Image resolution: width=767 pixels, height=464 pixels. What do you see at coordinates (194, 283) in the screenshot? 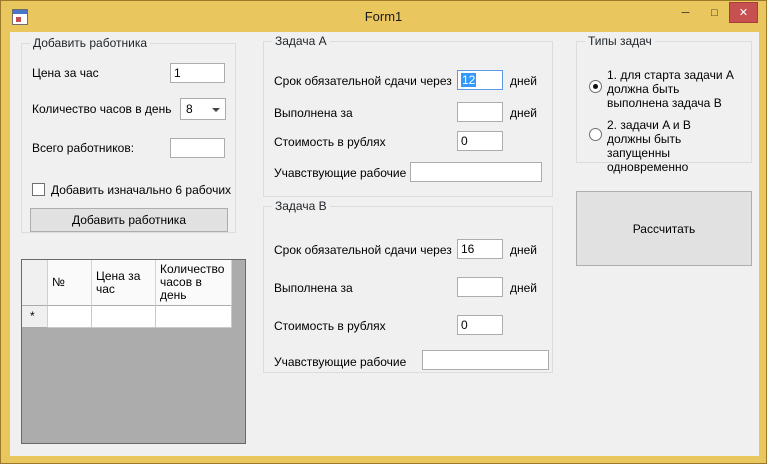
I see `grid-column-hours: Количество часов в день` at bounding box center [194, 283].